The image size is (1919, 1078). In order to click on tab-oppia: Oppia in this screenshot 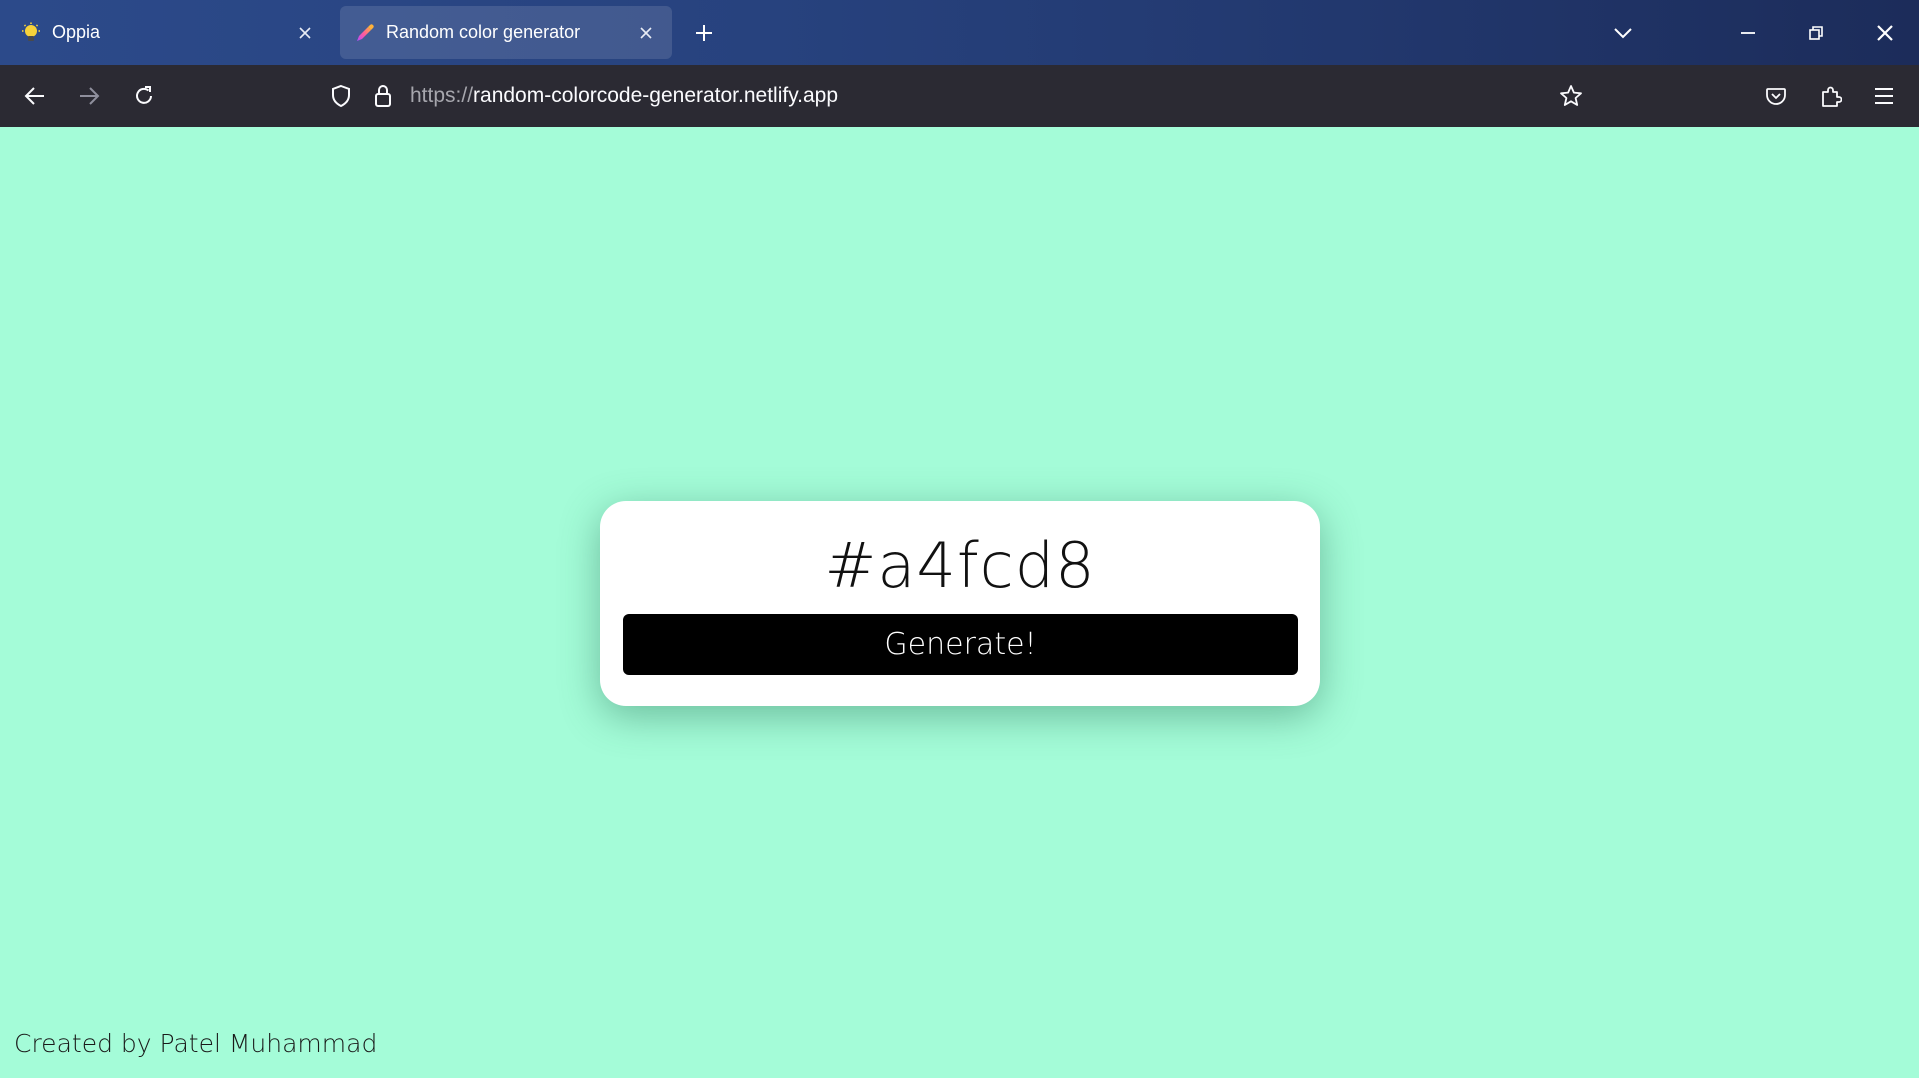, I will do `click(168, 32)`.